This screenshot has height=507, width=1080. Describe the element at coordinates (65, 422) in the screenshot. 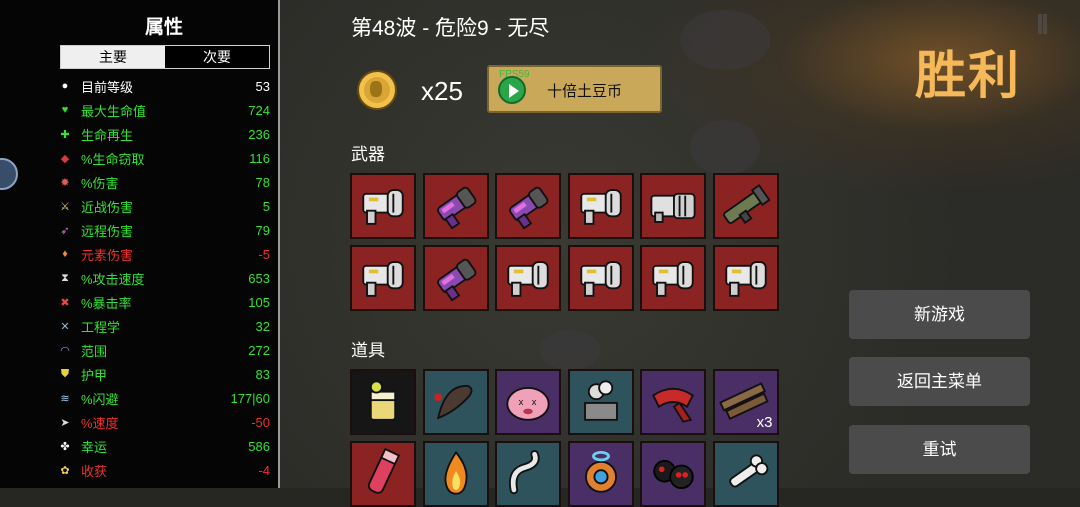

I see `speed-icon: ➤` at that location.